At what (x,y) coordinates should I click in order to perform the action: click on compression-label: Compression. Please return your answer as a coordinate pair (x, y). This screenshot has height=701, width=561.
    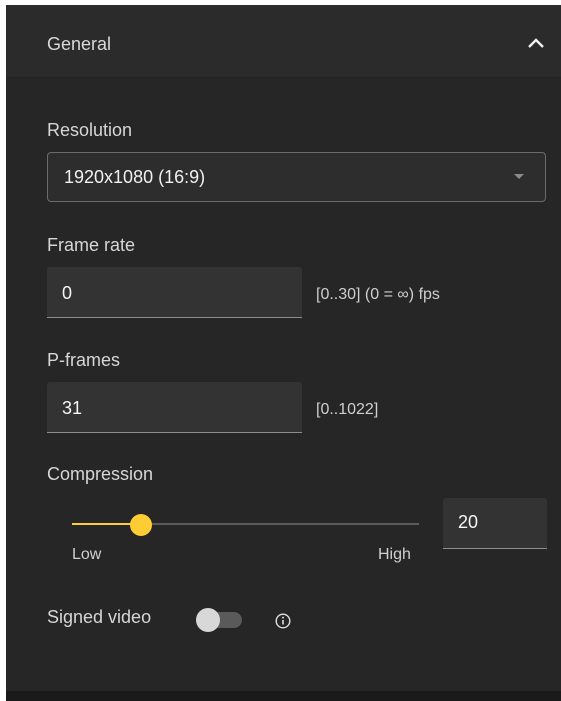
    Looking at the image, I should click on (100, 474).